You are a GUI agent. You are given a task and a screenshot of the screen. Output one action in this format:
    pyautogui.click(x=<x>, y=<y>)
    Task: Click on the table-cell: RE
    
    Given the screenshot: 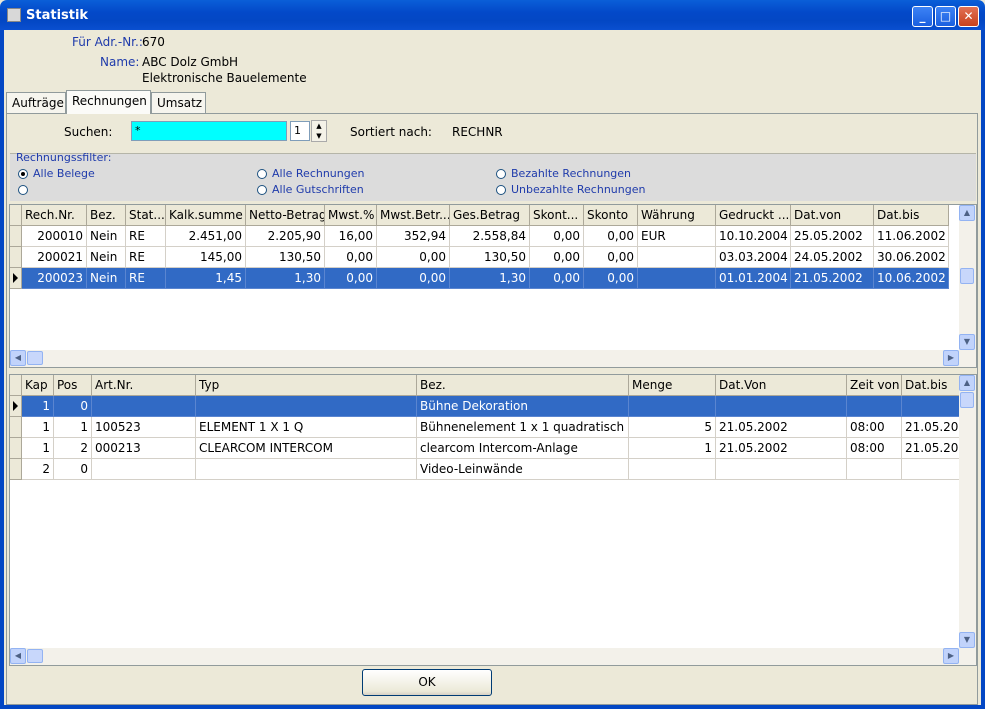 What is the action you would take?
    pyautogui.click(x=146, y=257)
    